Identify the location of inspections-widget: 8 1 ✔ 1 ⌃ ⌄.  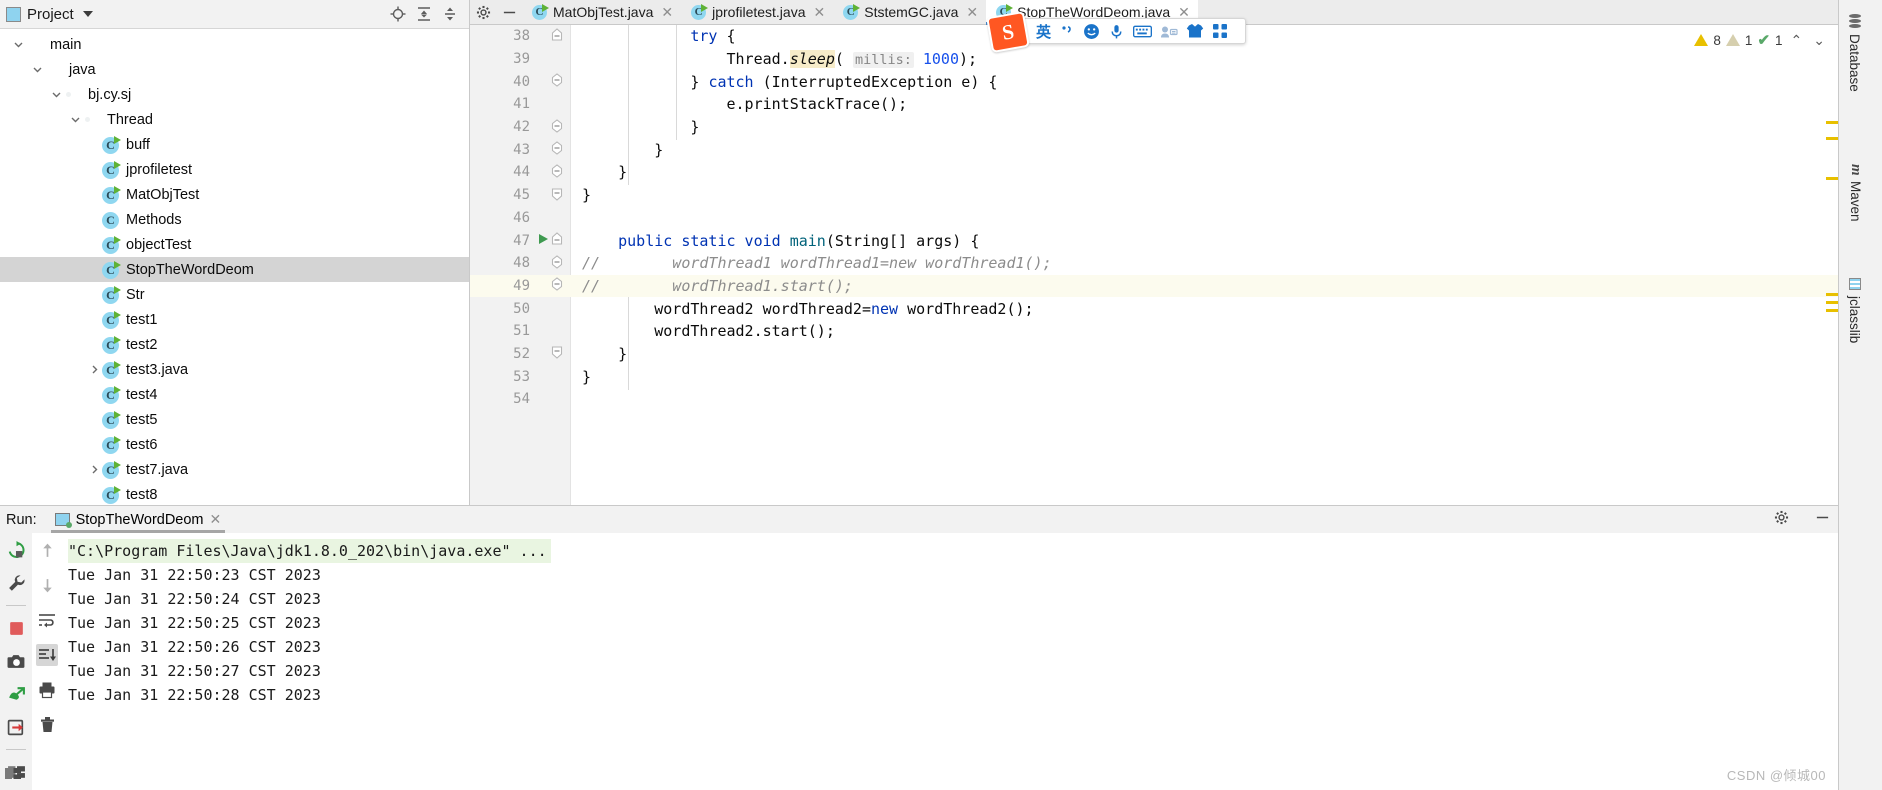
(1761, 40).